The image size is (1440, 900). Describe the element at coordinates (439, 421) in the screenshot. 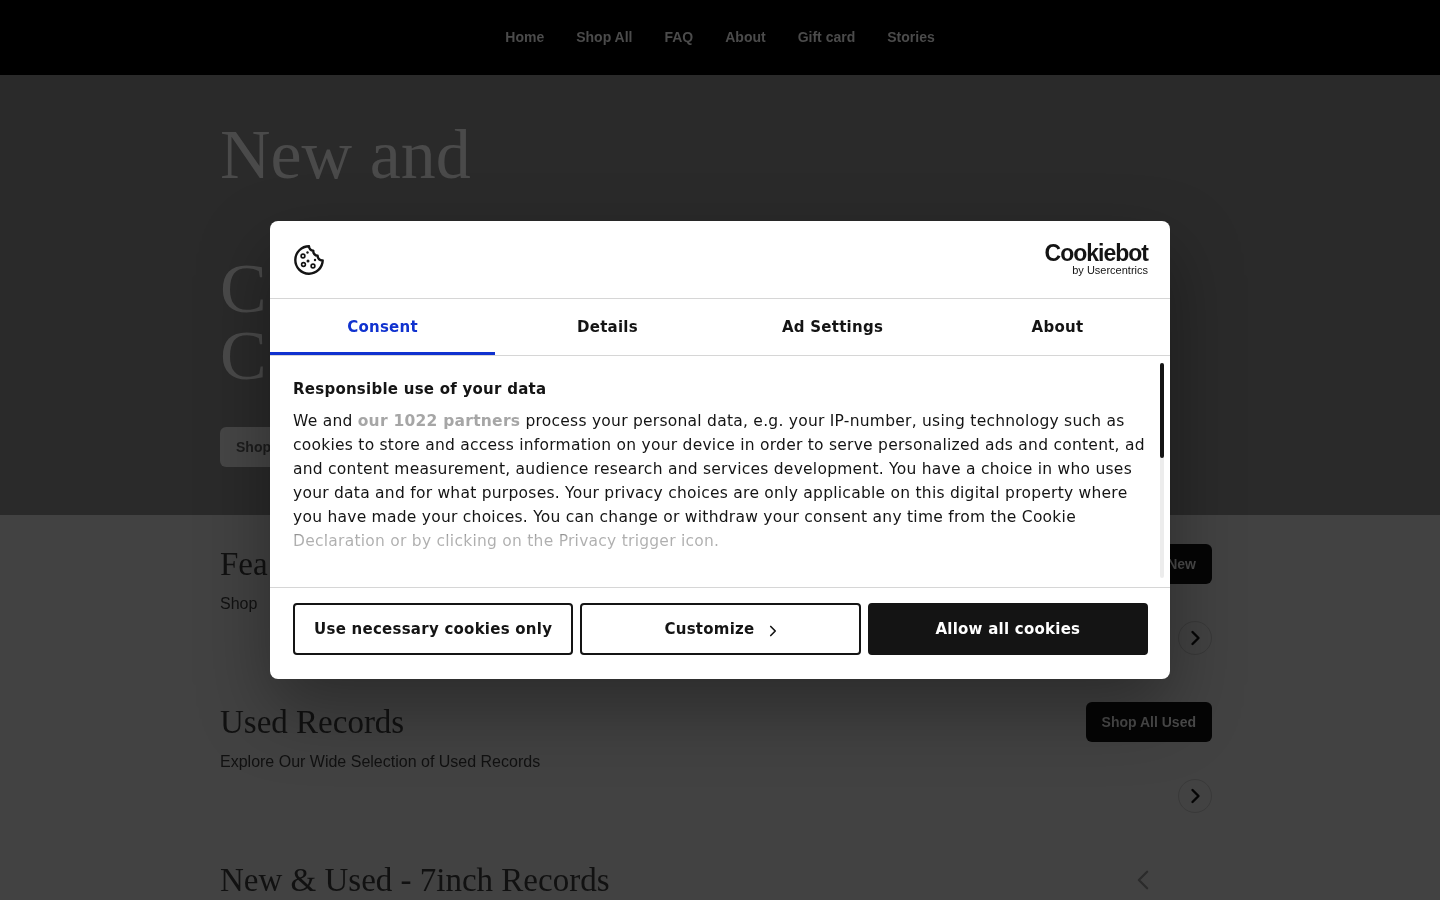

I see `partners-link: our 1022 partners` at that location.